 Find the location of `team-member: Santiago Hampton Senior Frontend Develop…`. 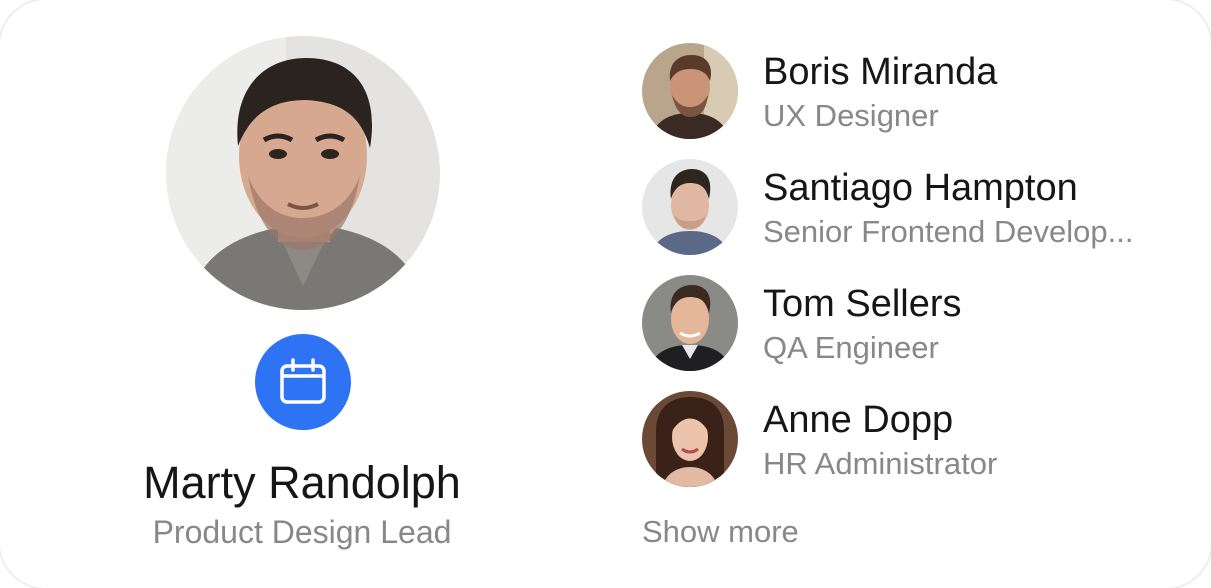

team-member: Santiago Hampton Senior Frontend Develop… is located at coordinates (912, 207).